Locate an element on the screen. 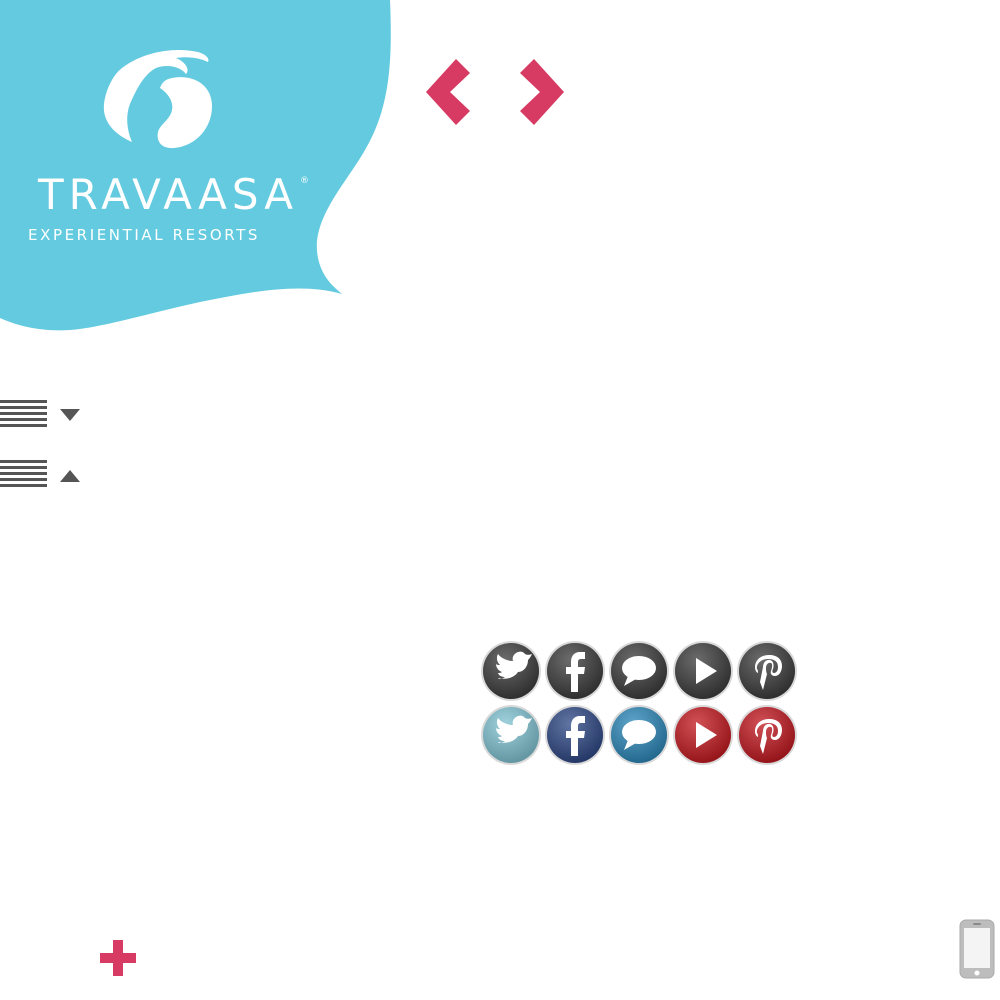  youtube-button is located at coordinates (703, 671).